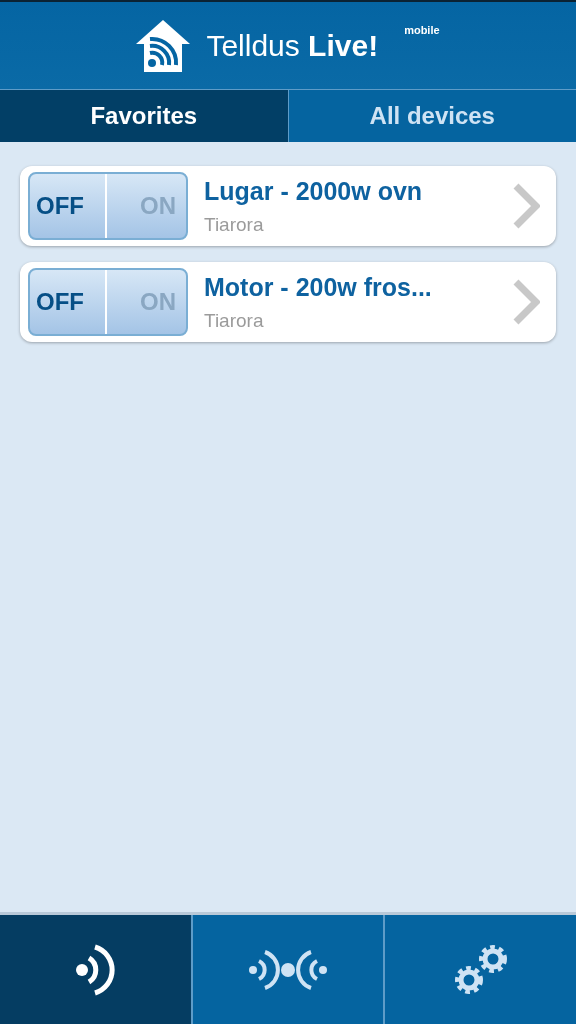 This screenshot has height=1024, width=576. Describe the element at coordinates (314, 191) in the screenshot. I see `device-name: Lugar - 2000w ovn` at that location.